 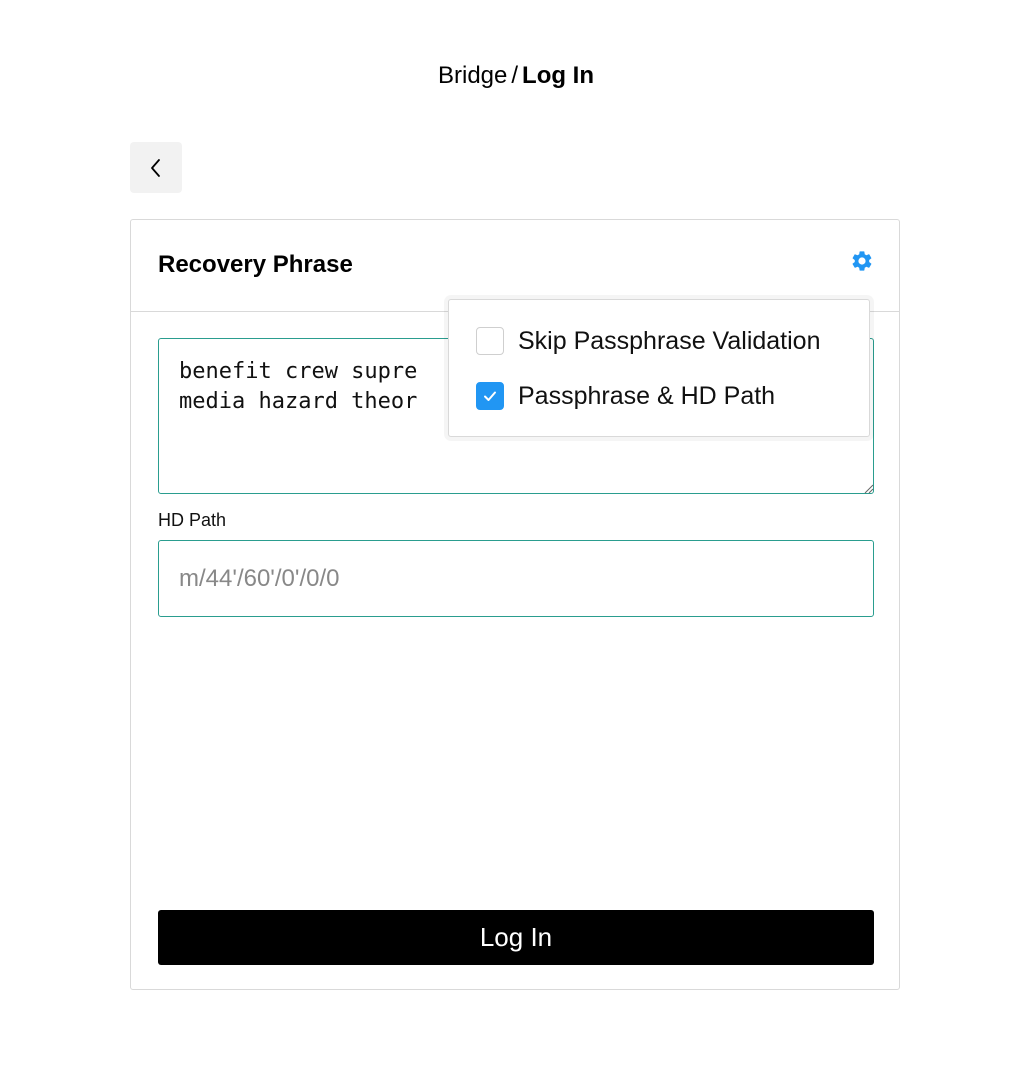 I want to click on back-button, so click(x=156, y=167).